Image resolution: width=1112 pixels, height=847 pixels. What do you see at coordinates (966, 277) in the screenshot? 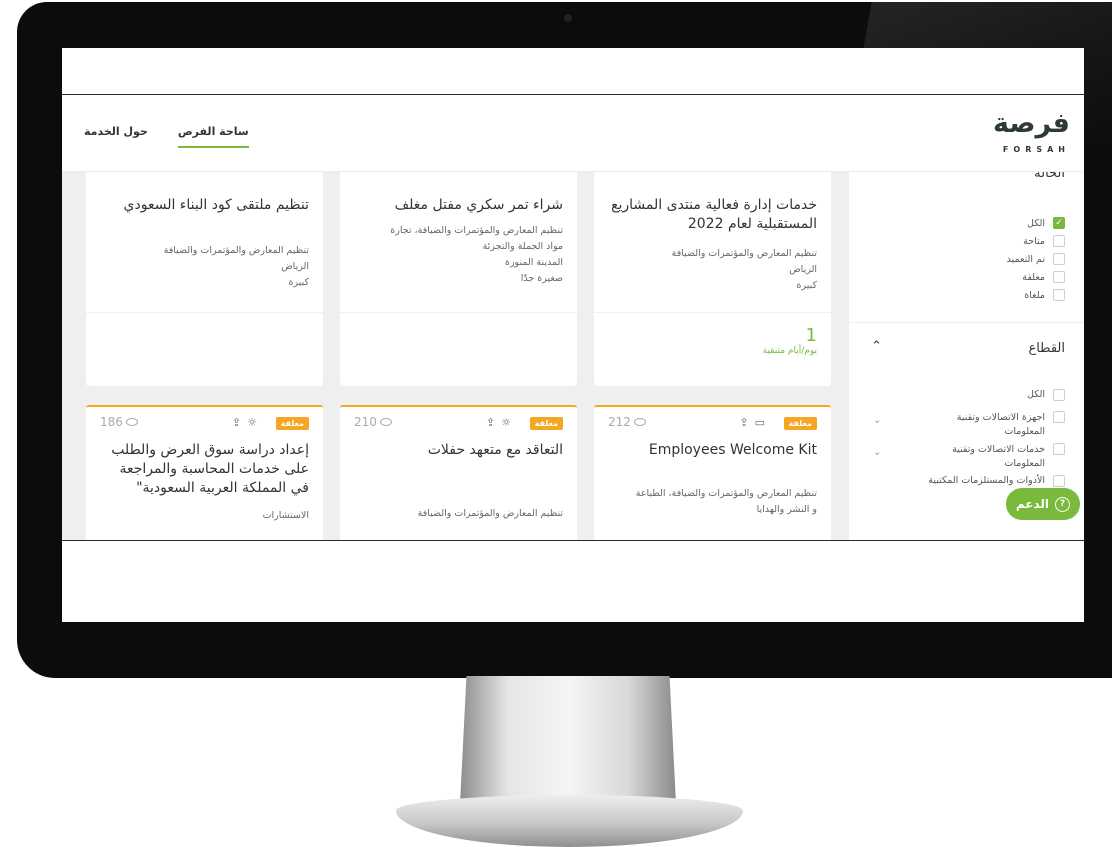
I see `status-option-pending: معلقة` at bounding box center [966, 277].